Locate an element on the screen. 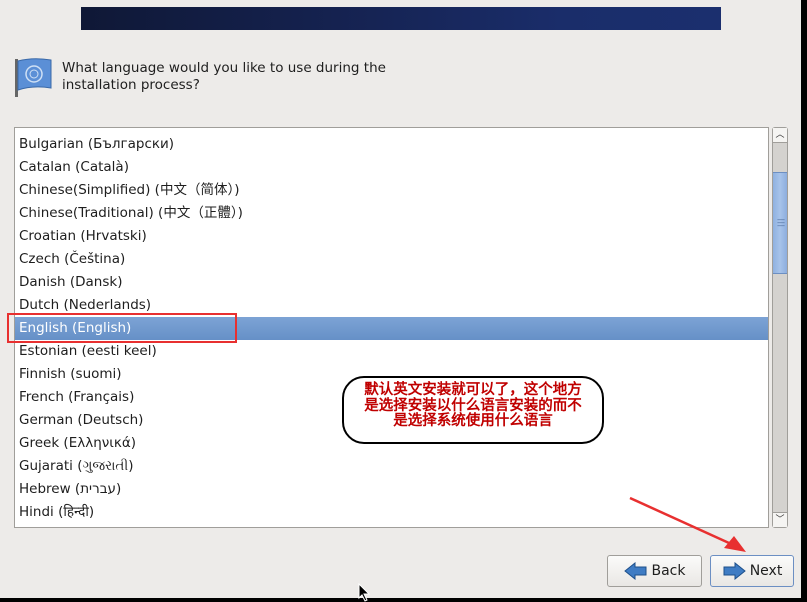 This screenshot has height=602, width=807. language-option: Danish (Dansk) is located at coordinates (391, 282).